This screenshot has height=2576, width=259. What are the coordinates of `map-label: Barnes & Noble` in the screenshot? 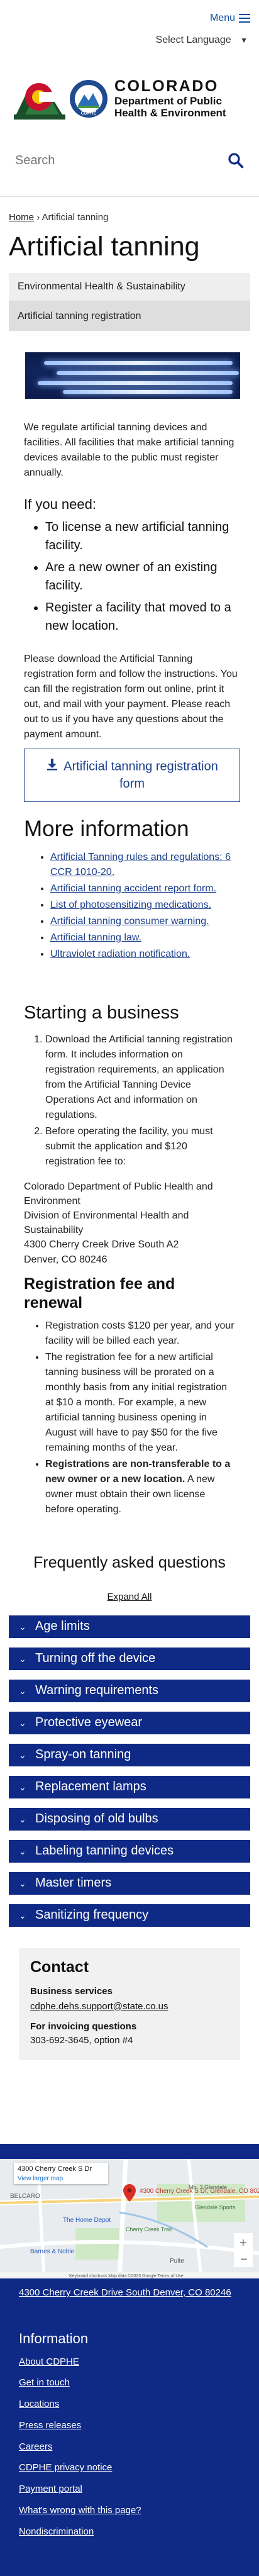 It's located at (52, 2251).